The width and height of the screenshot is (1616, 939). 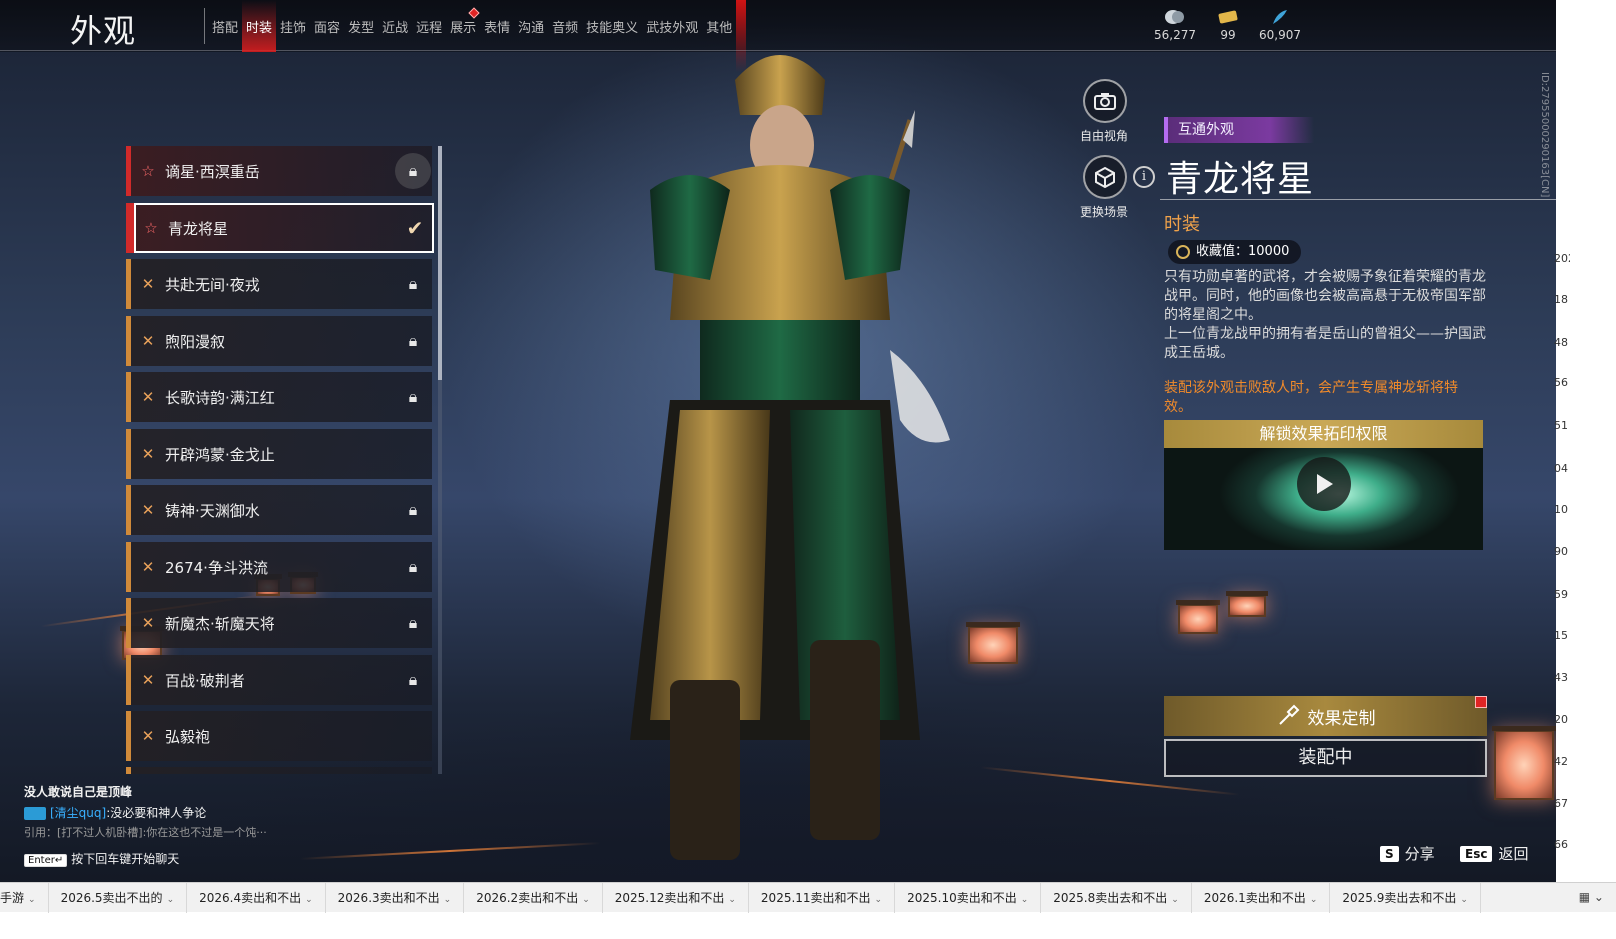 What do you see at coordinates (279, 736) in the screenshot?
I see `costume-item: ✕ 弘毅袍` at bounding box center [279, 736].